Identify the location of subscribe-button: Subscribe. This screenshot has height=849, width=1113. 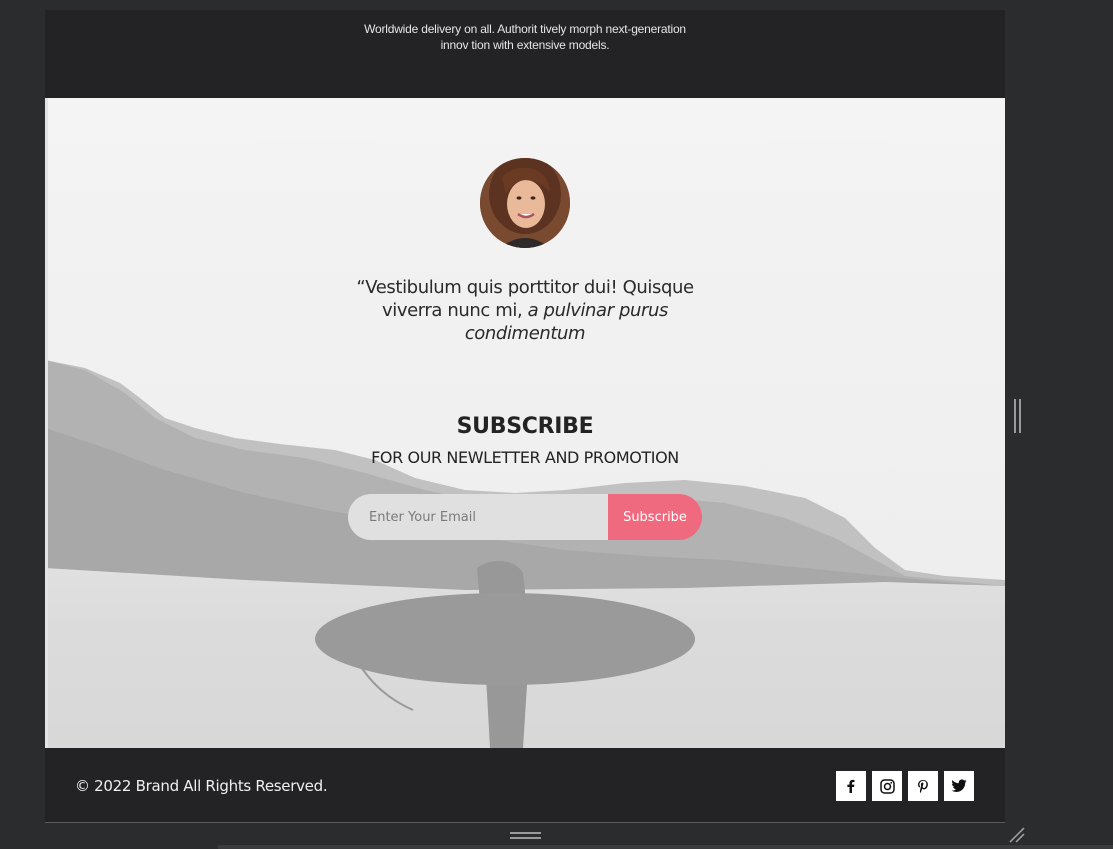
(655, 517).